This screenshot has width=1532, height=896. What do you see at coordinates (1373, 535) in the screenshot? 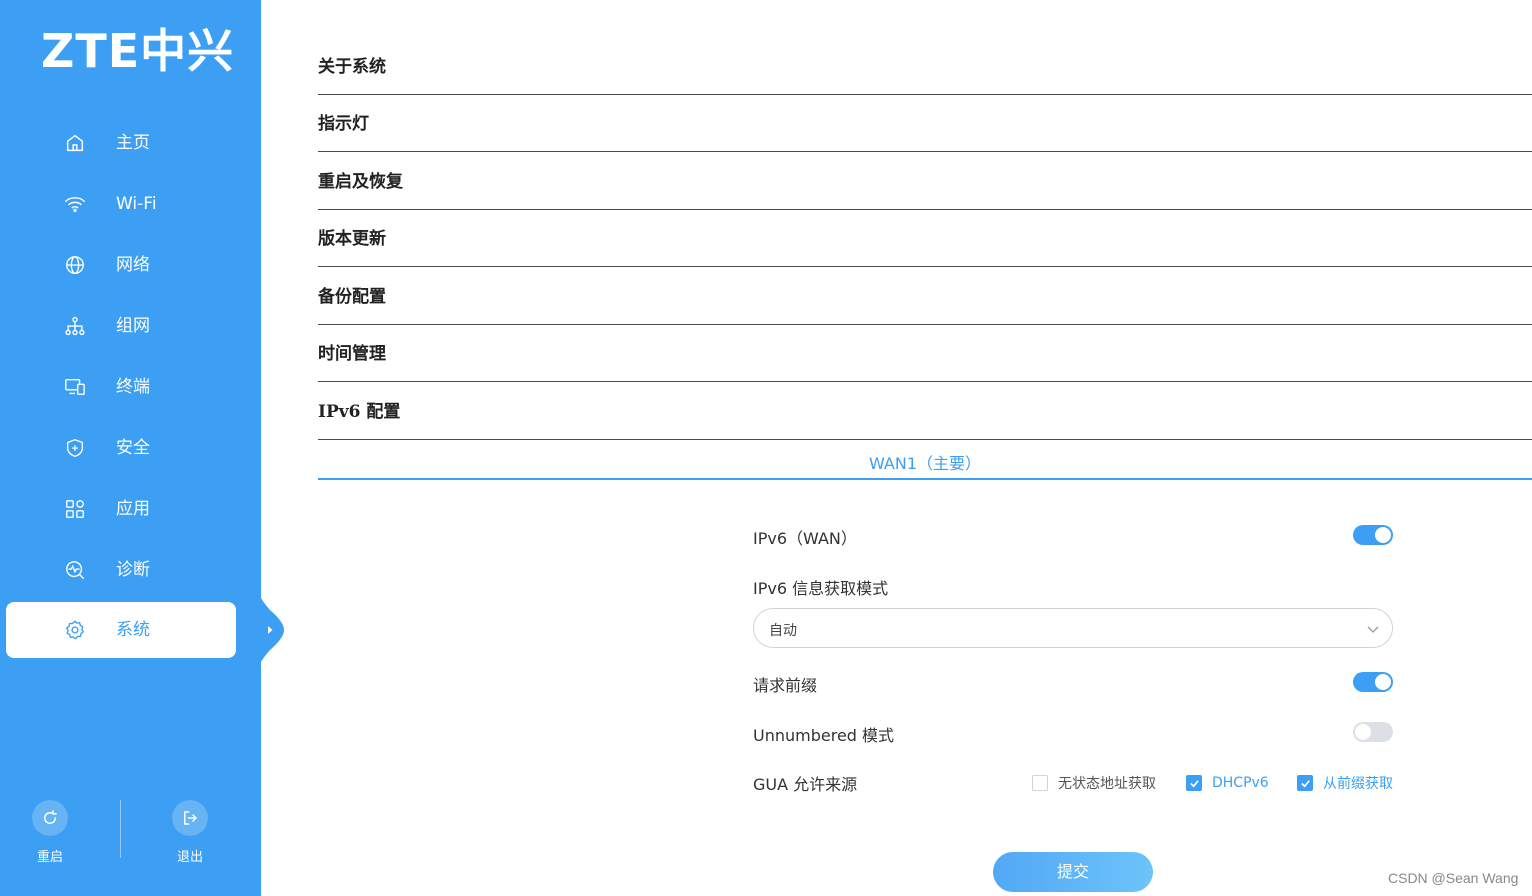
I see `ipv6-wan-toggle` at bounding box center [1373, 535].